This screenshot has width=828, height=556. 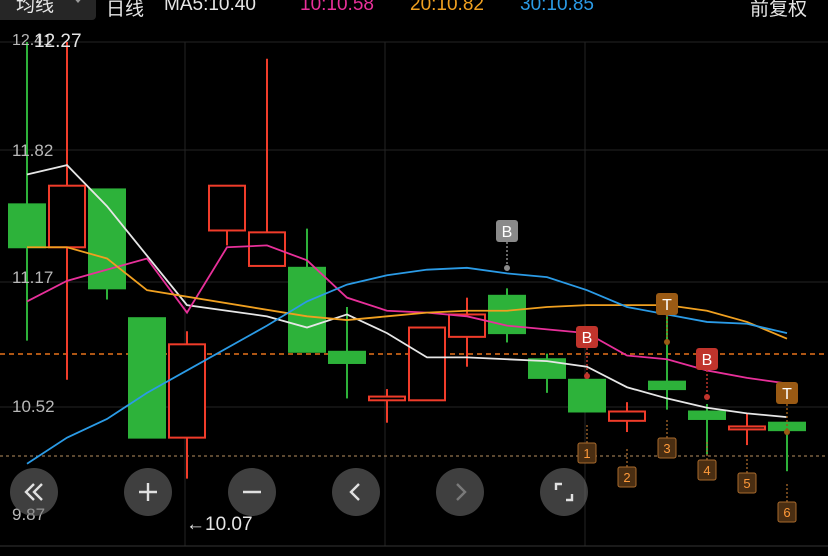 What do you see at coordinates (33, 150) in the screenshot?
I see `y-axis-label-2: 11.82` at bounding box center [33, 150].